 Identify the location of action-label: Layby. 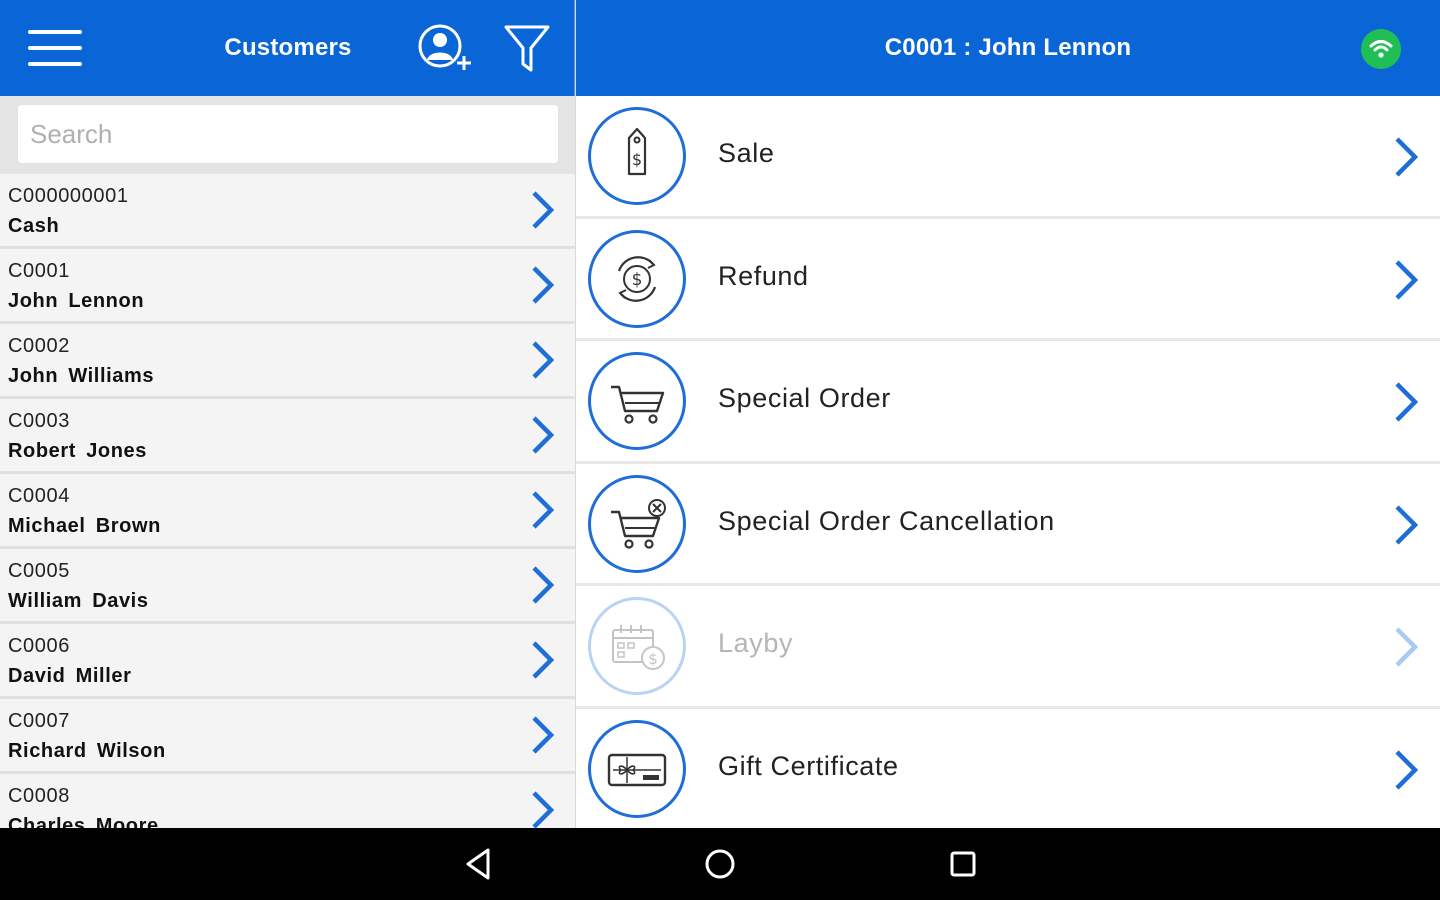
(756, 643).